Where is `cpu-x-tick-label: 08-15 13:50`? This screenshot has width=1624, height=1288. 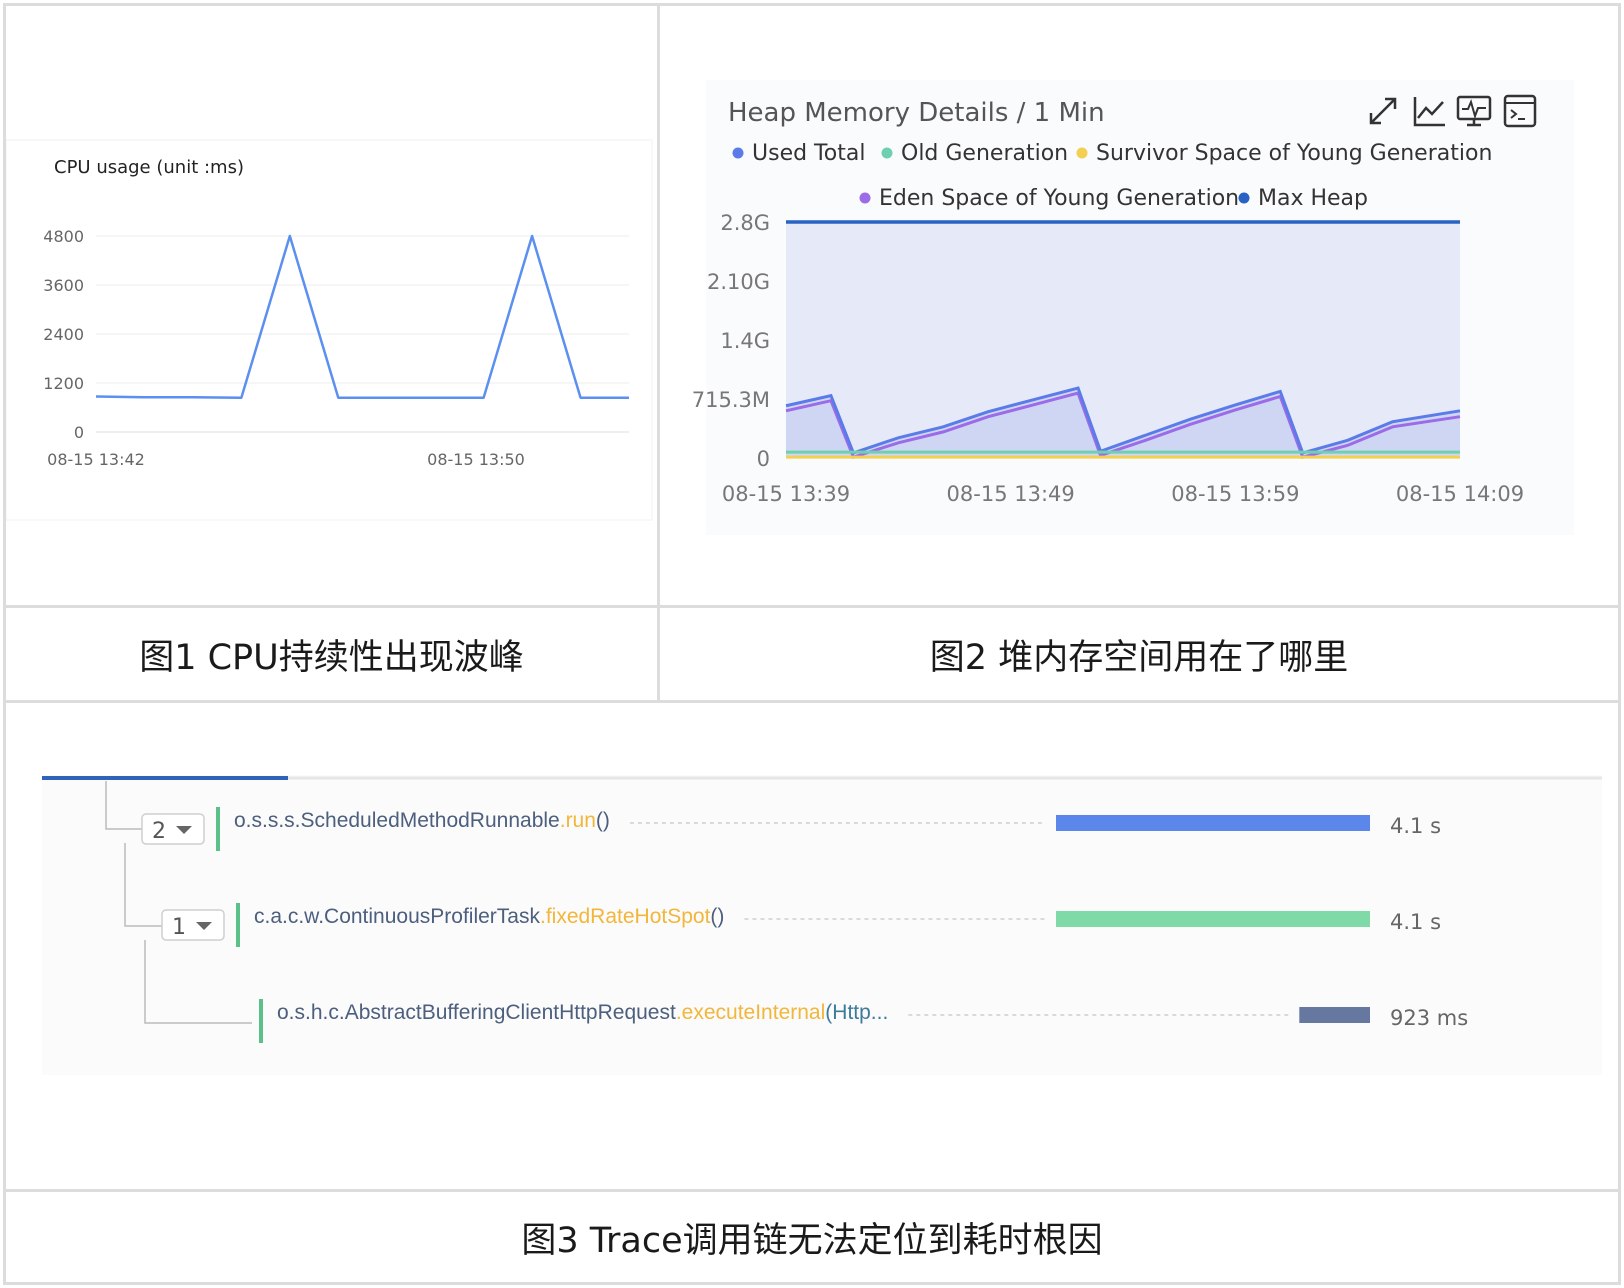
cpu-x-tick-label: 08-15 13:50 is located at coordinates (476, 459).